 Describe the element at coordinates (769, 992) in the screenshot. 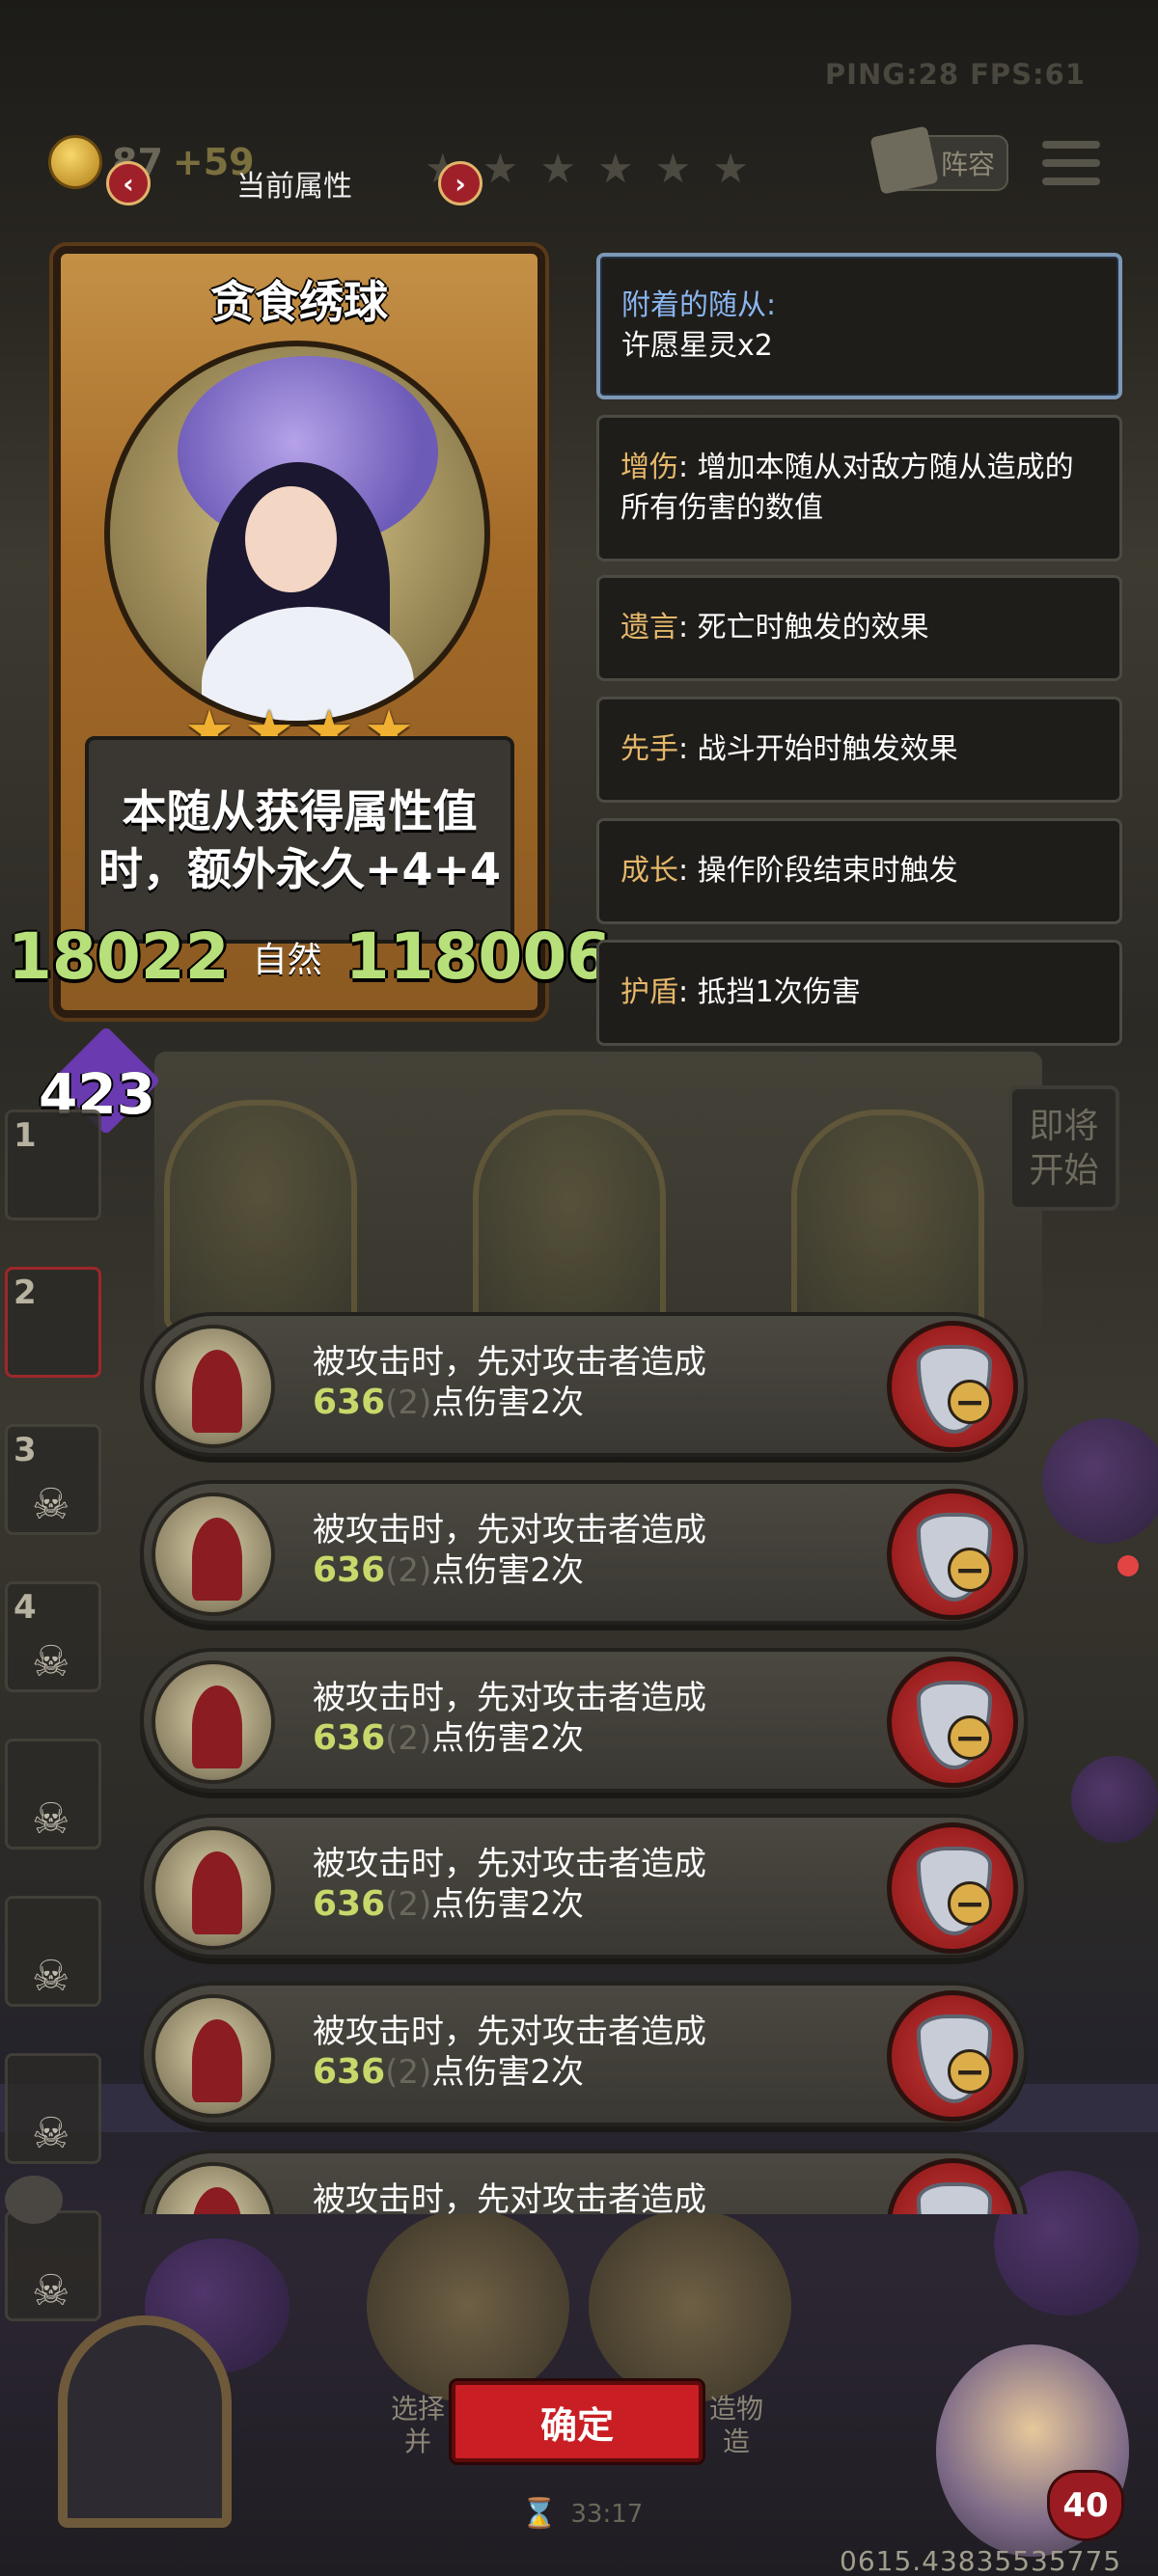

I see `info-text: : 抵挡1次伤害` at that location.